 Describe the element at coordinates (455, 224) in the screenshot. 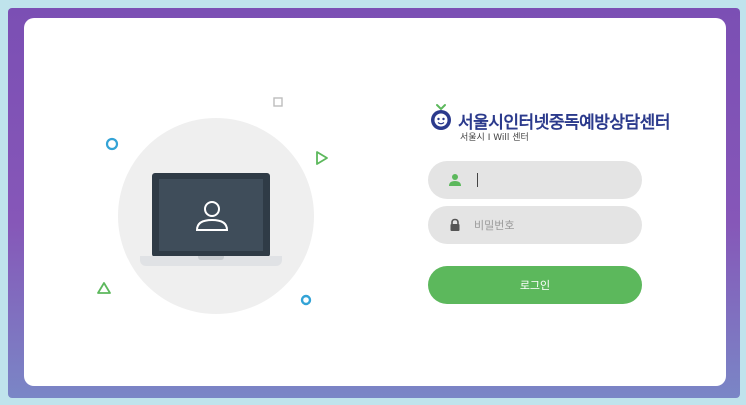

I see `lock-icon` at that location.